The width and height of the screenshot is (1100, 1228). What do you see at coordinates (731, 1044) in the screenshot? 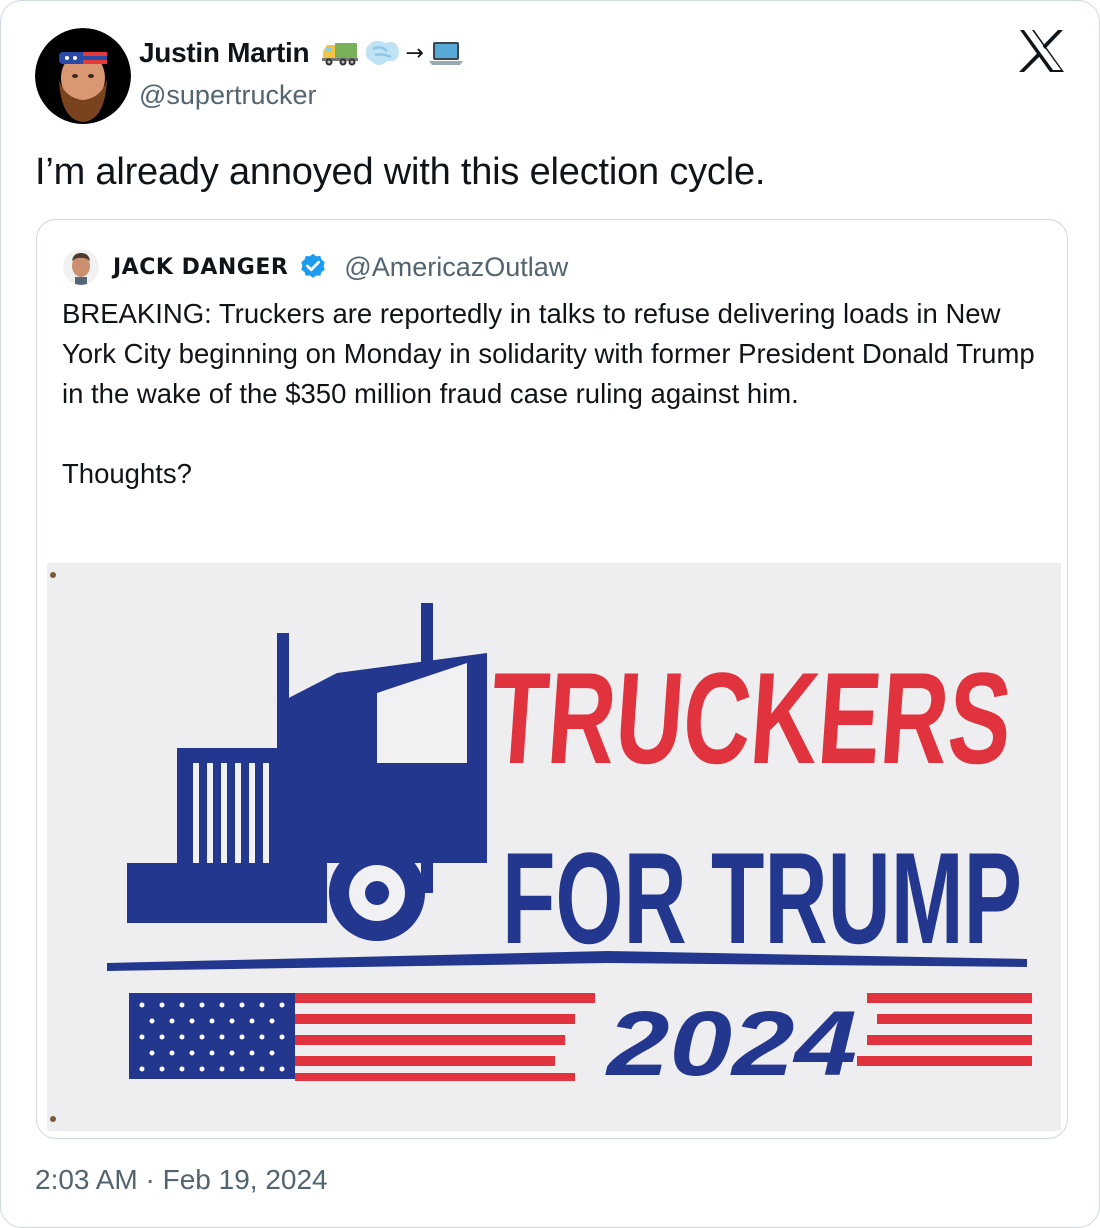
I see `image-line-2024: 2024` at bounding box center [731, 1044].